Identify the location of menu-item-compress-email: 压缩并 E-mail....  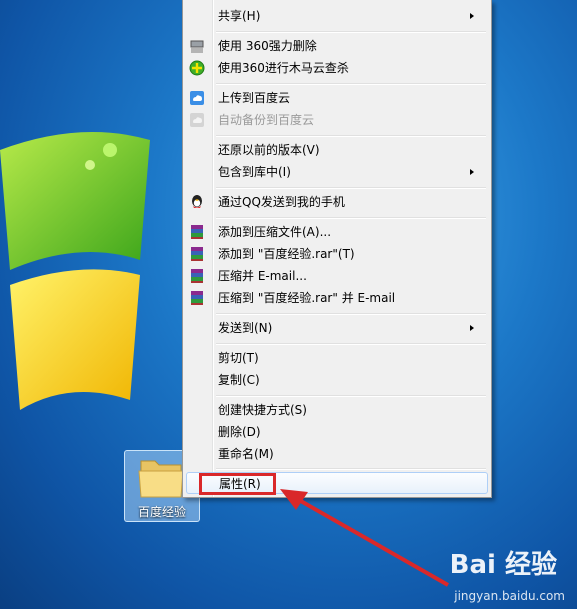
(337, 276).